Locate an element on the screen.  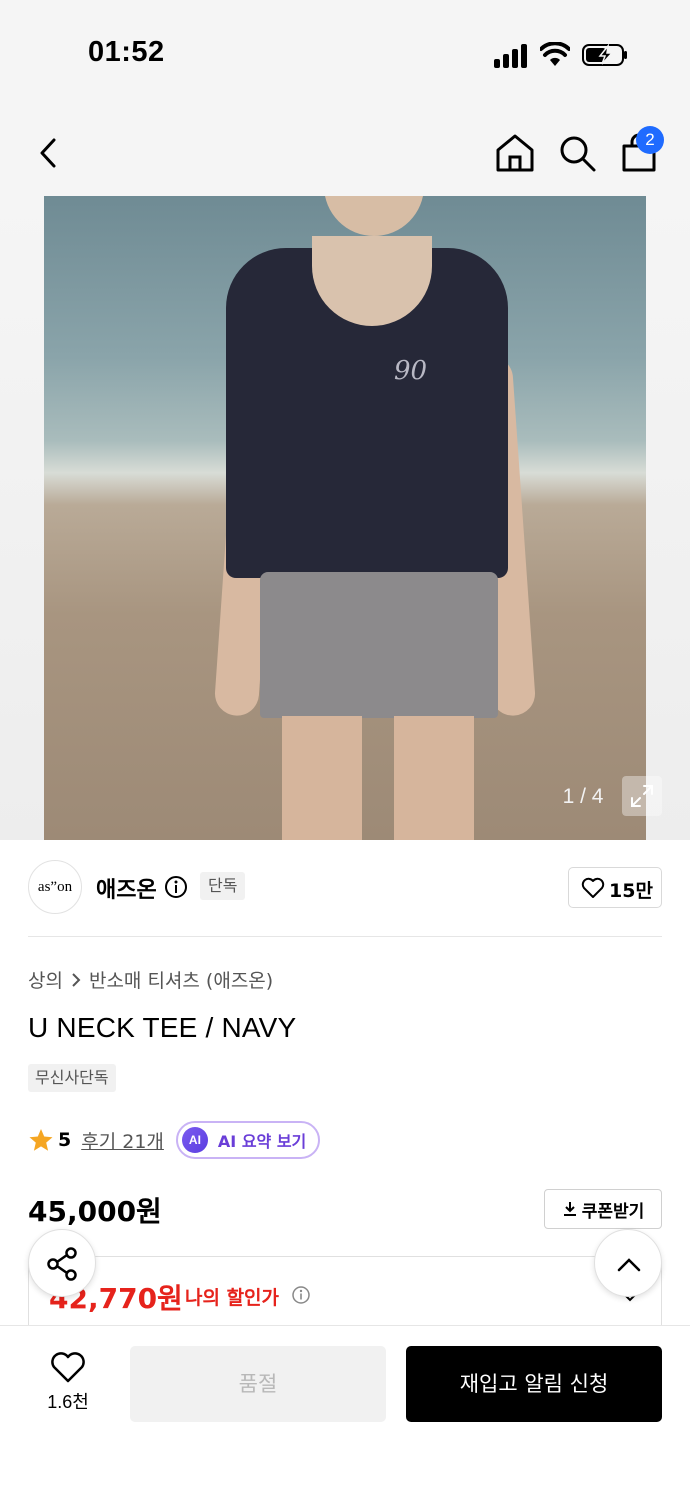
review-row: 5 후기 21개 AI AI 요약 보기 is located at coordinates (174, 1140).